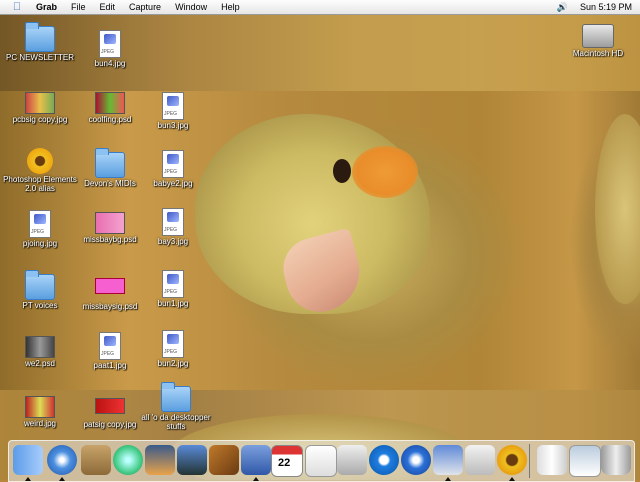 The image size is (640, 482). Describe the element at coordinates (96, 460) in the screenshot. I see `address-book-icon` at that location.